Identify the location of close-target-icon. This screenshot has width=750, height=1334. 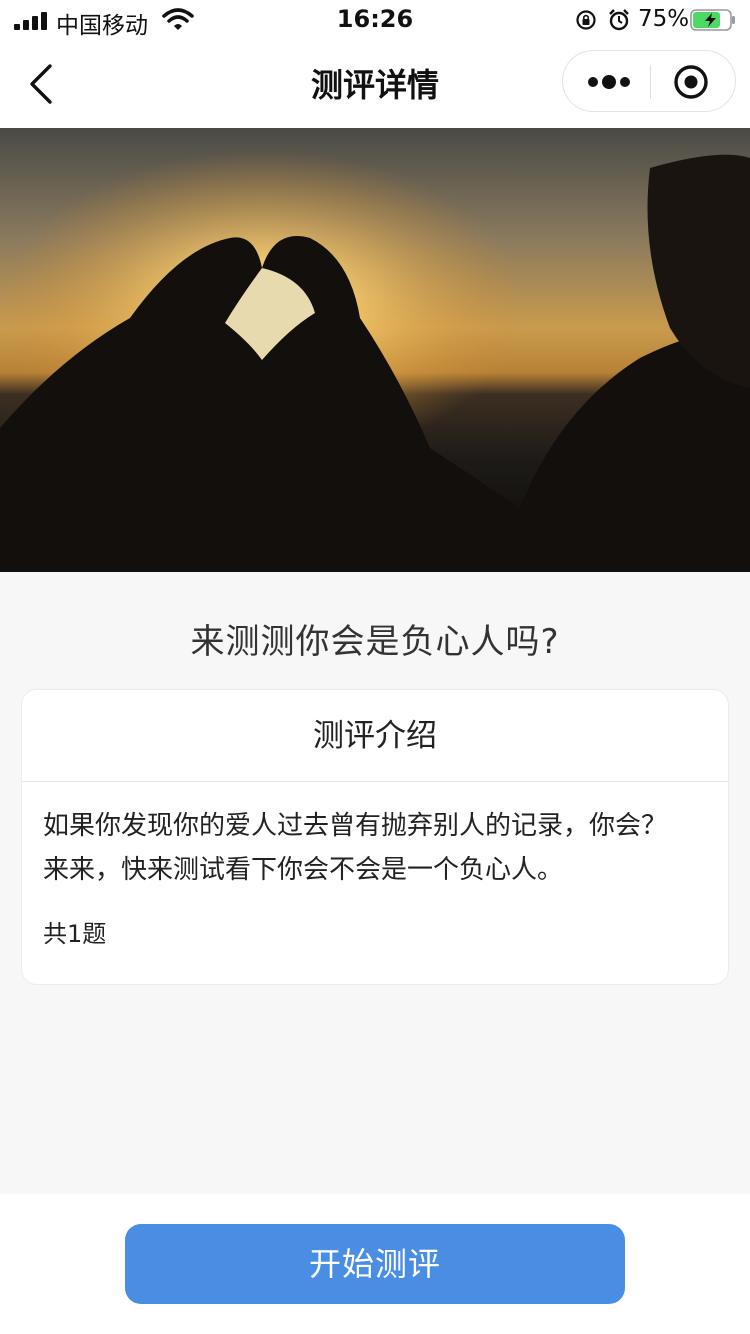
(691, 82).